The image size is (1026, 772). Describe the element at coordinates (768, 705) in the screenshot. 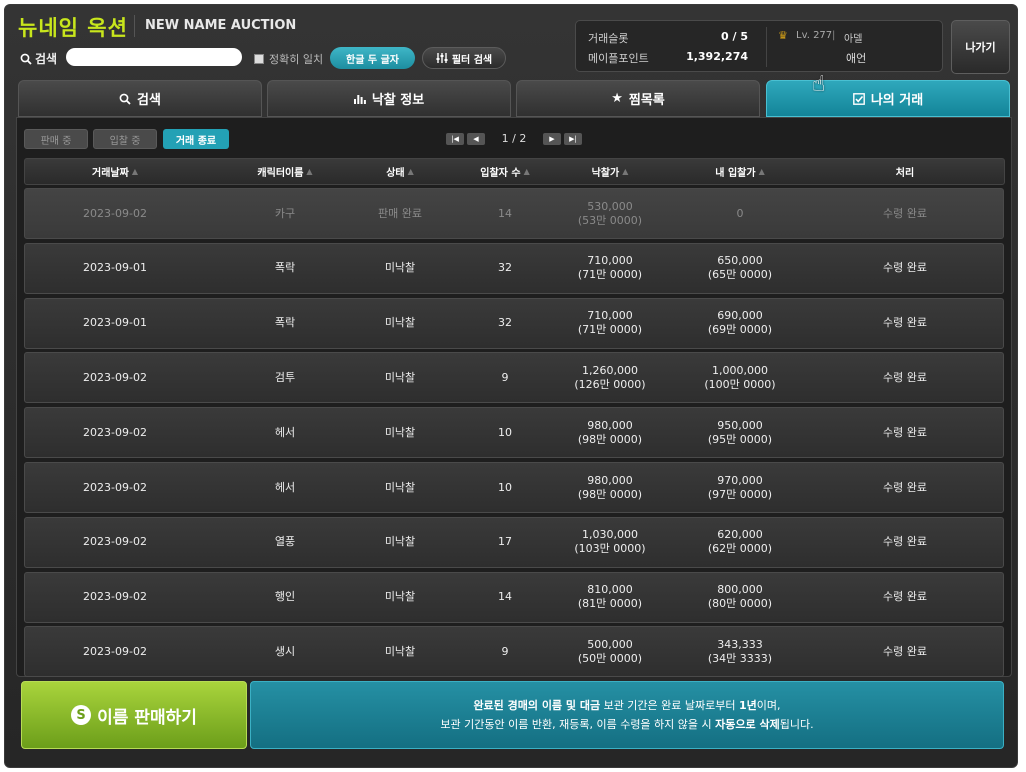

I see `notice-text-2: 이며,` at that location.